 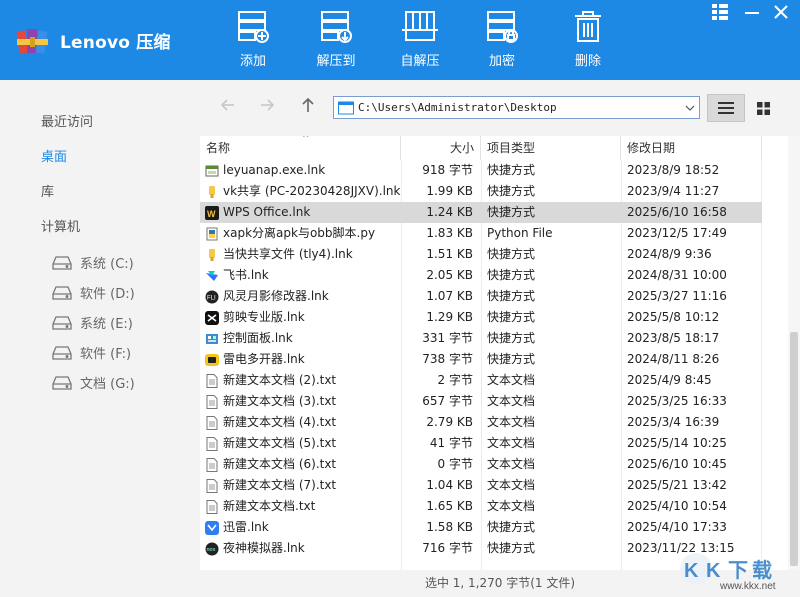 I want to click on trainer-icon: FLI, so click(x=212, y=297).